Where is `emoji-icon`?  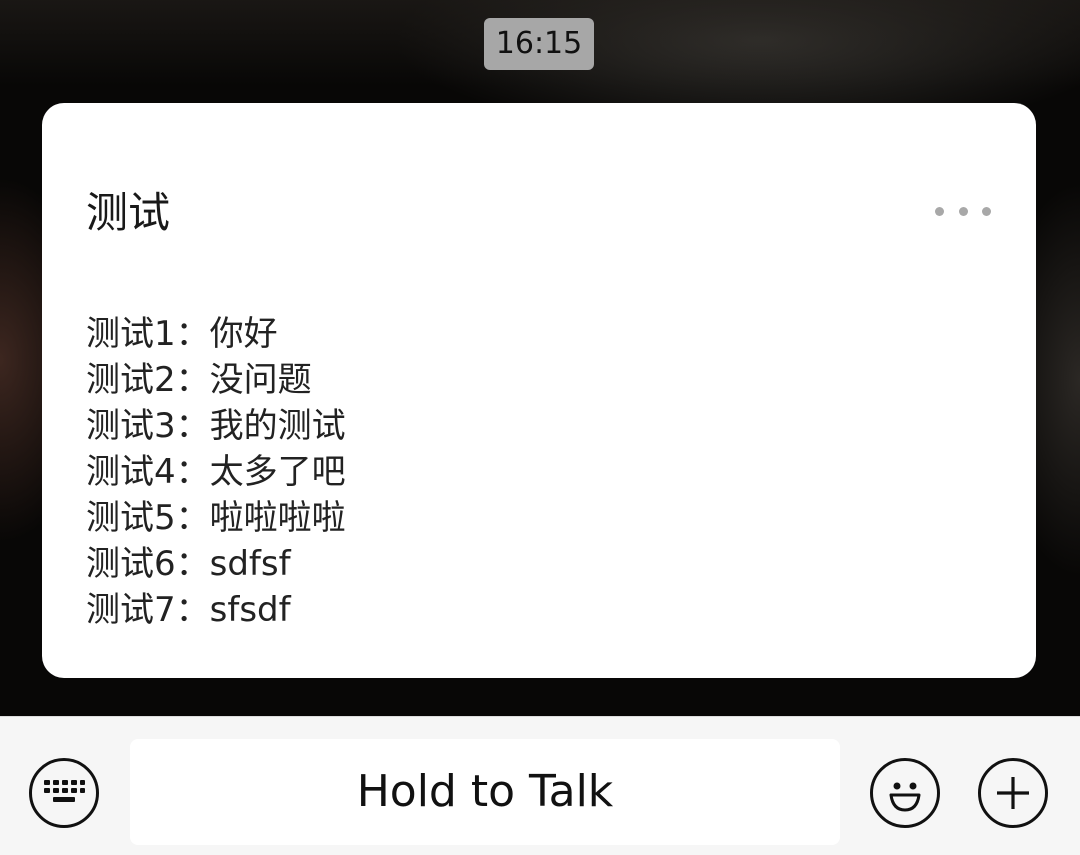
emoji-icon is located at coordinates (905, 797).